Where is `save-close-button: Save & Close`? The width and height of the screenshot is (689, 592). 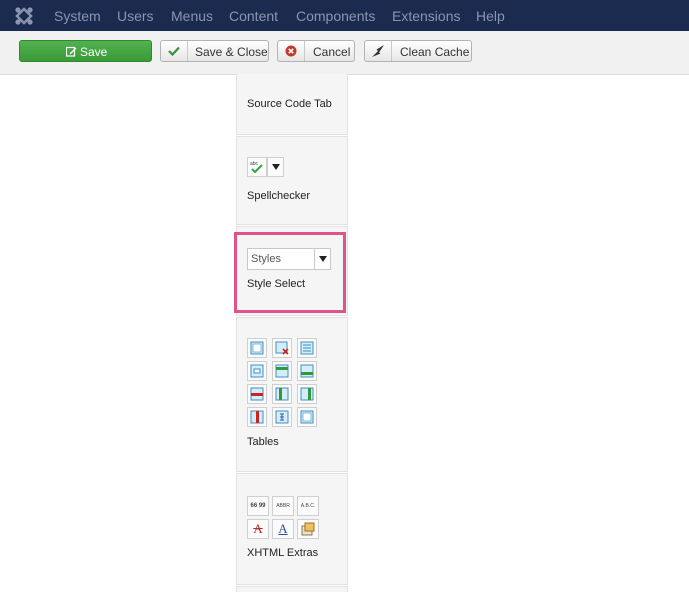 save-close-button: Save & Close is located at coordinates (214, 51).